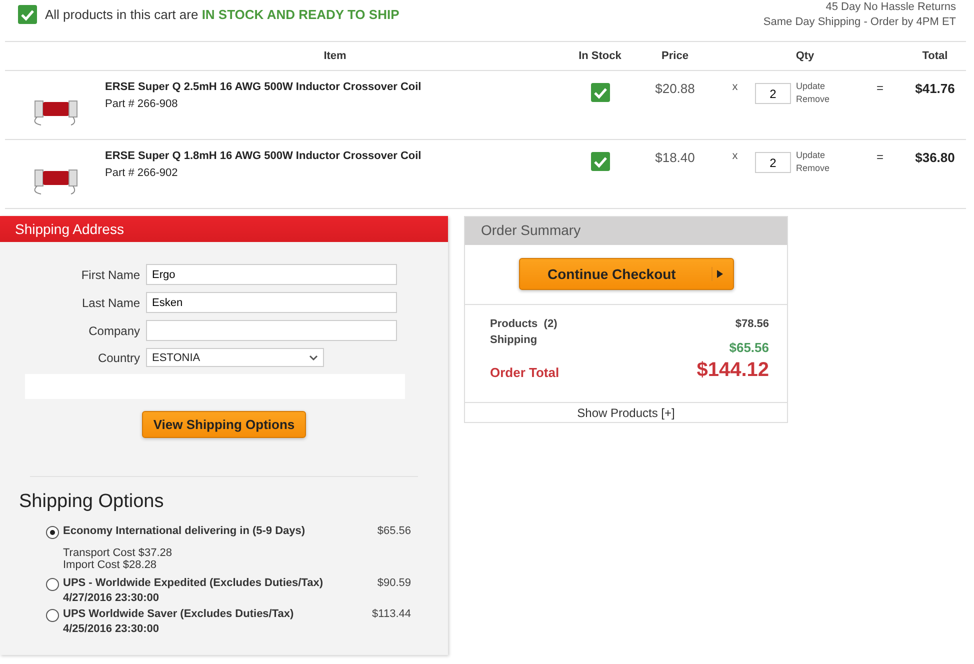  What do you see at coordinates (224, 424) in the screenshot?
I see `view-shipping-options-button: View Shipping Options` at bounding box center [224, 424].